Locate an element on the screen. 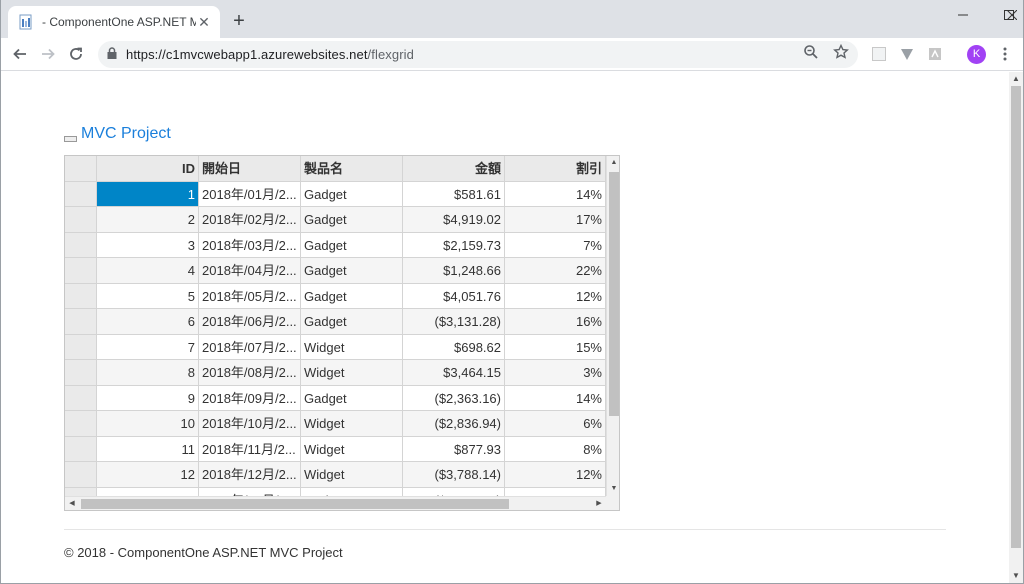  zoom-icon is located at coordinates (811, 52).